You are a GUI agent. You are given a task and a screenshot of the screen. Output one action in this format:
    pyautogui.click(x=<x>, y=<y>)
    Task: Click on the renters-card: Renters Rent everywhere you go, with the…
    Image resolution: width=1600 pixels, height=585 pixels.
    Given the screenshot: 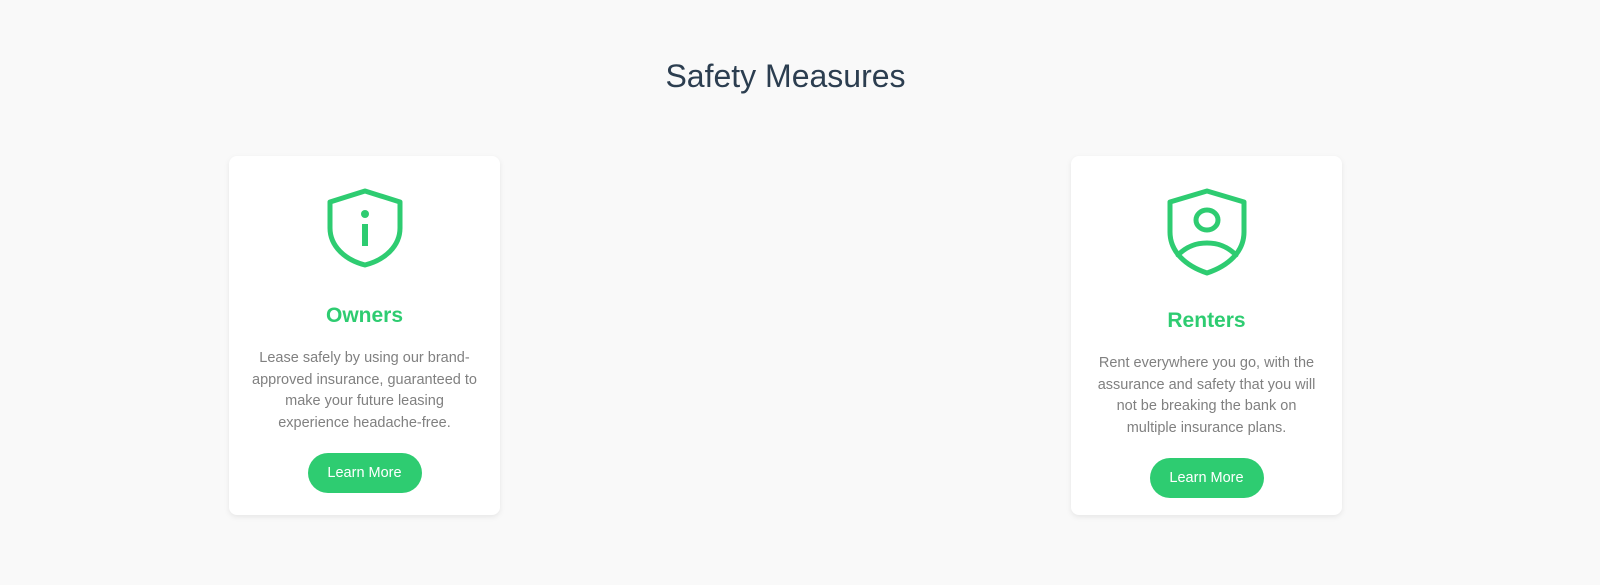 What is the action you would take?
    pyautogui.click(x=1206, y=335)
    